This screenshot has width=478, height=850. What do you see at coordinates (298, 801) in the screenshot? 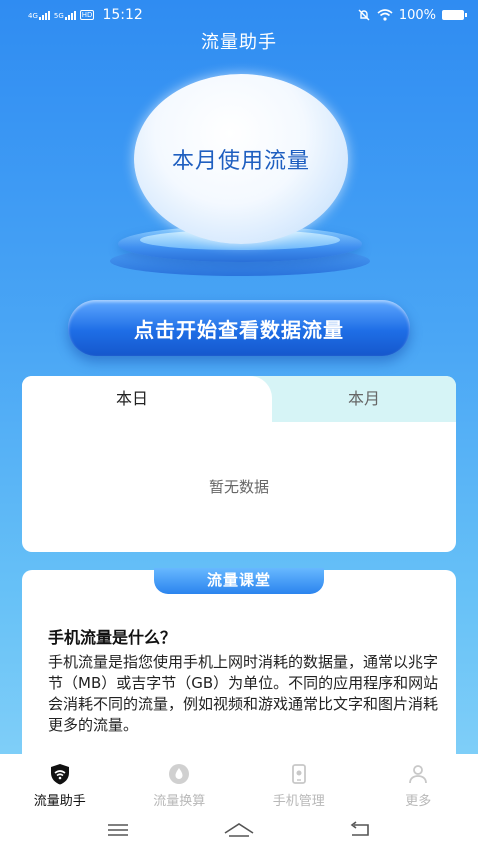
I see `nav-label: 手机管理` at bounding box center [298, 801].